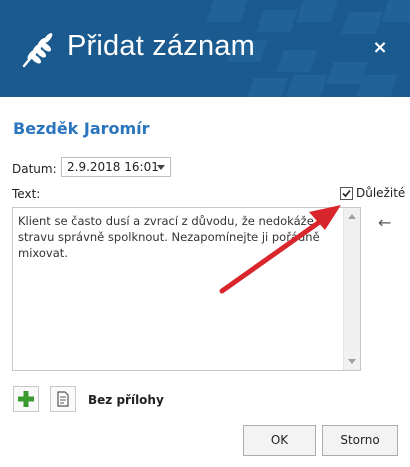 This screenshot has height=467, width=410. Describe the element at coordinates (34, 169) in the screenshot. I see `date-label: Datum:` at that location.